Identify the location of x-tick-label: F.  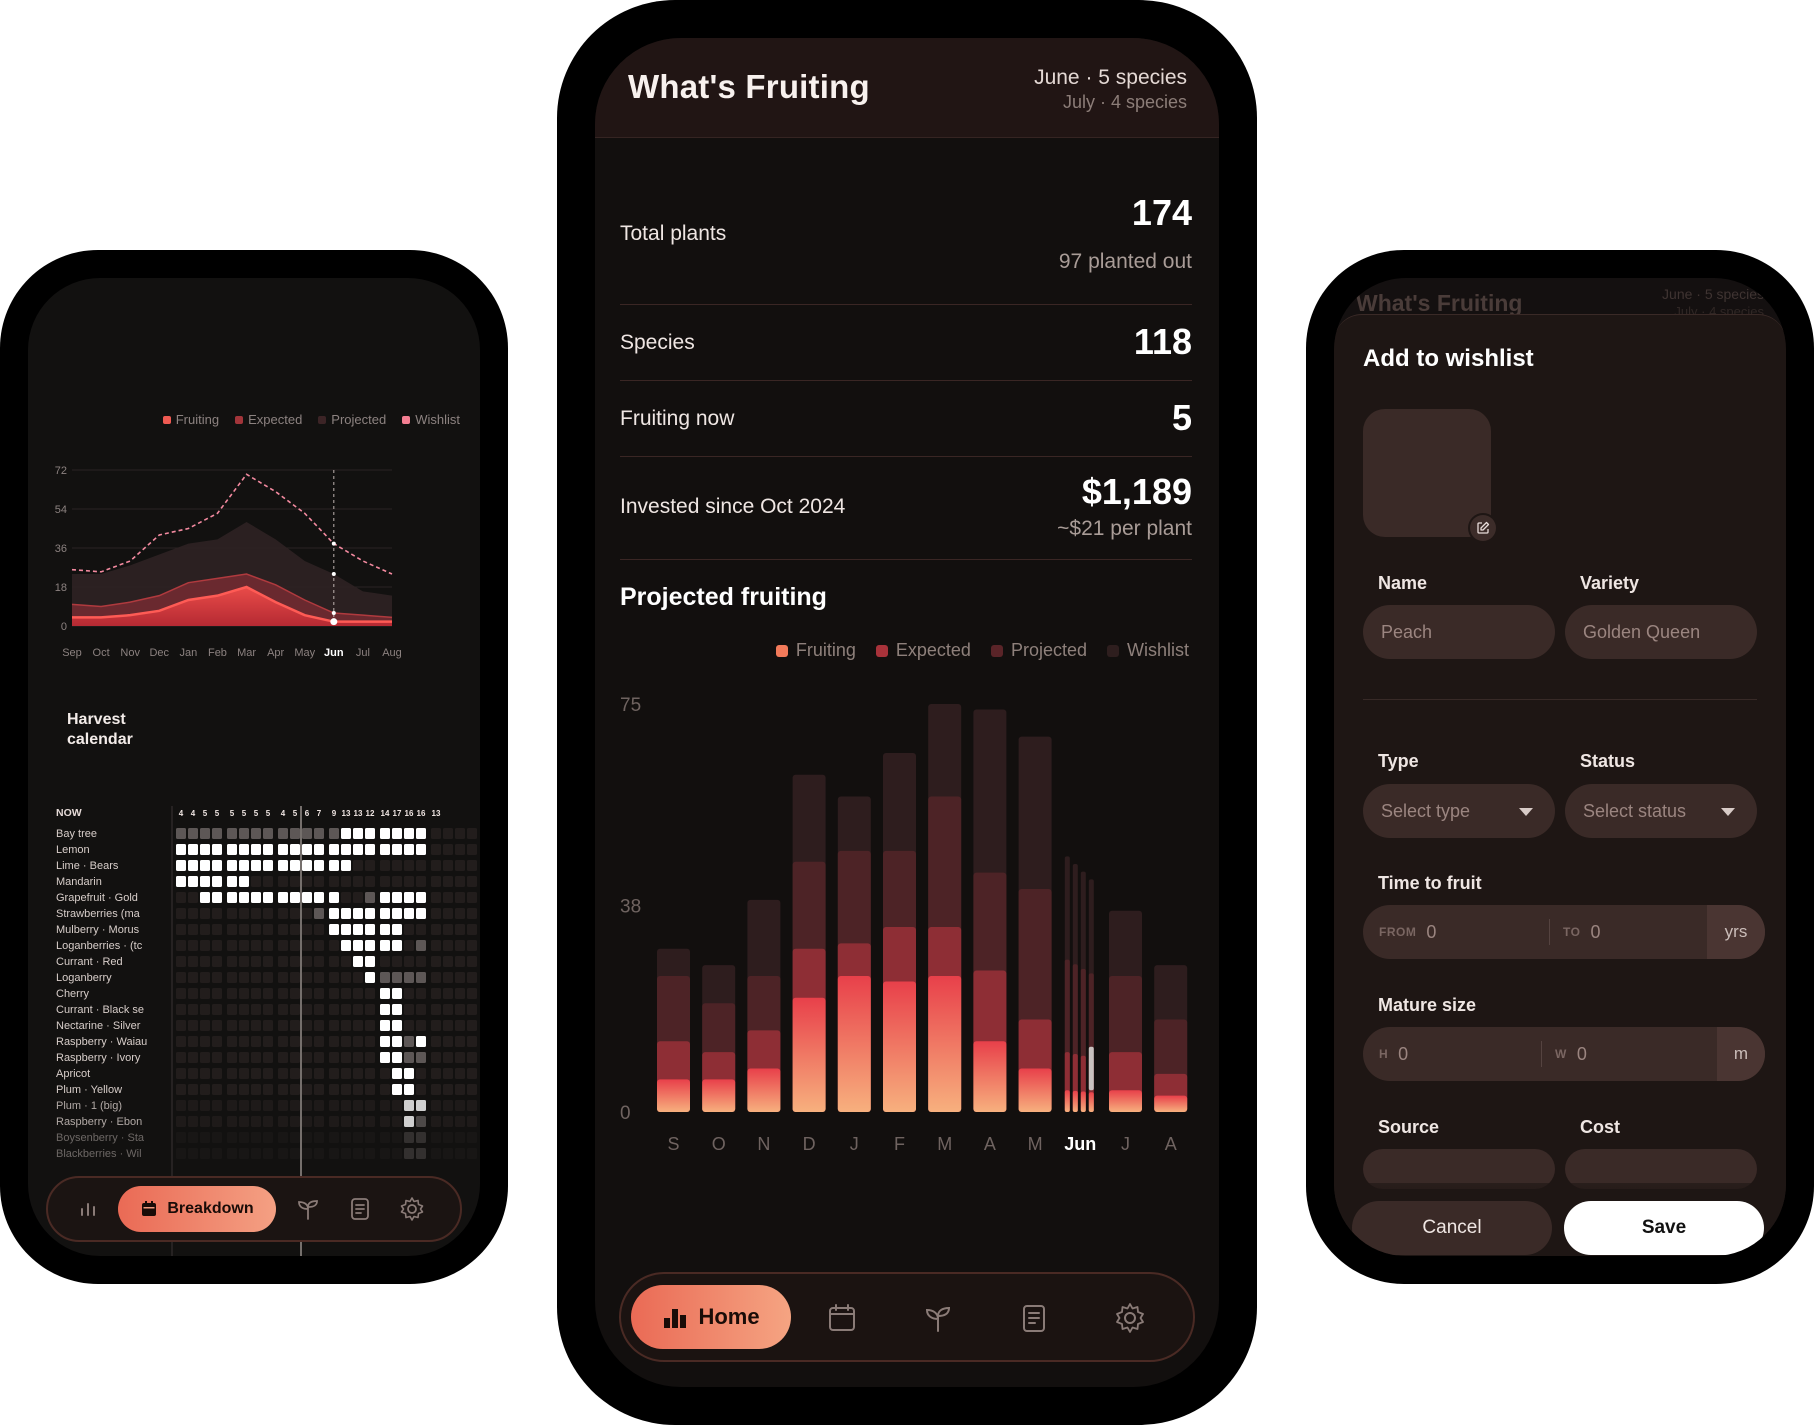
(899, 1144).